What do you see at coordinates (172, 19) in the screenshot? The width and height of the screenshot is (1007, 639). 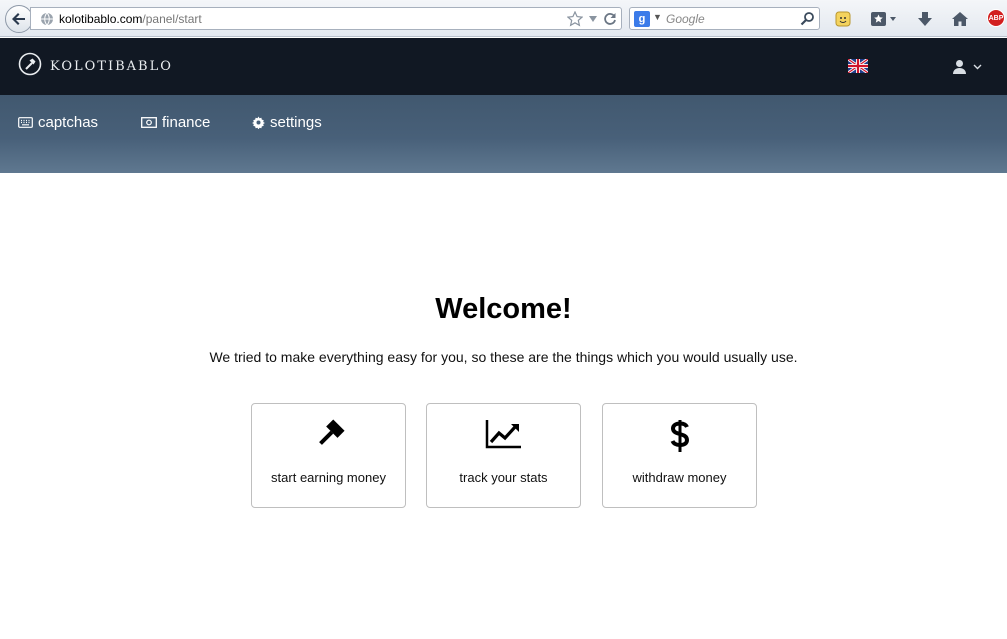 I see `url-path: /panel/start` at bounding box center [172, 19].